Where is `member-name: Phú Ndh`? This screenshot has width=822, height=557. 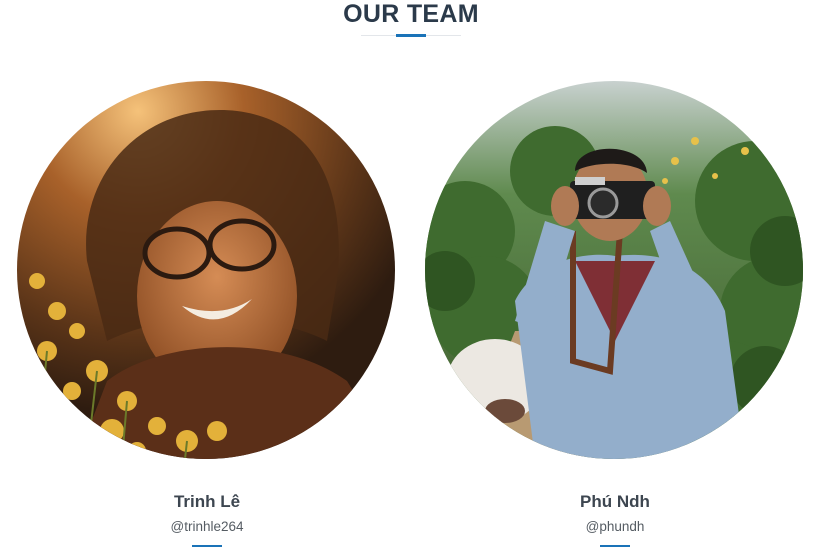 member-name: Phú Ndh is located at coordinates (615, 501).